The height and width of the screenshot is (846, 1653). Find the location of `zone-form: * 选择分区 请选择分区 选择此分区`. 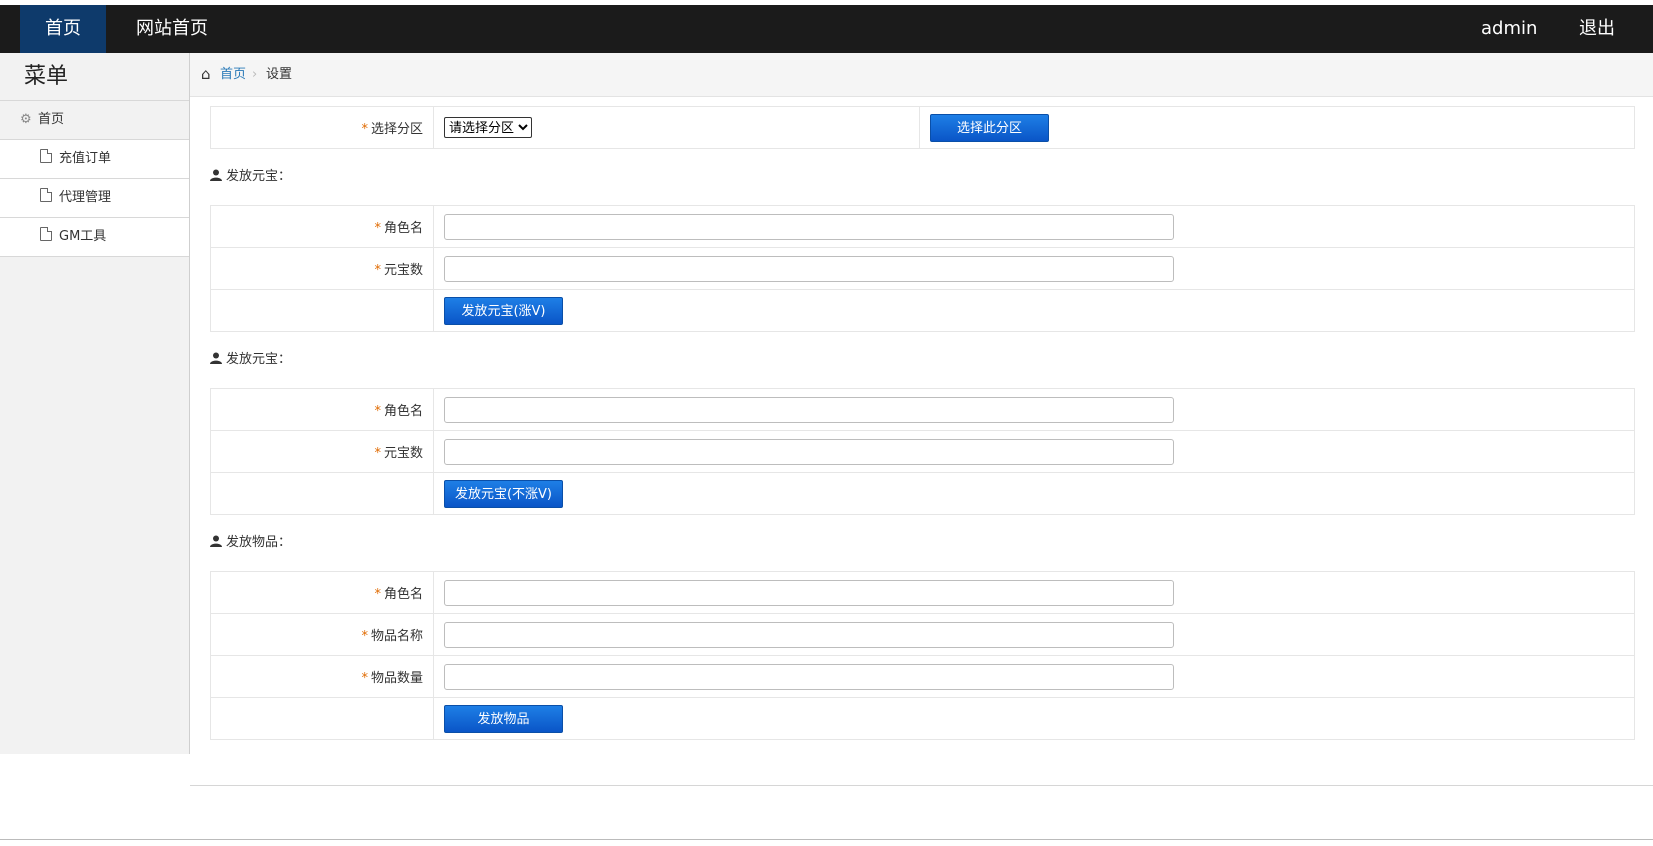

zone-form: * 选择分区 请选择分区 选择此分区 is located at coordinates (922, 127).